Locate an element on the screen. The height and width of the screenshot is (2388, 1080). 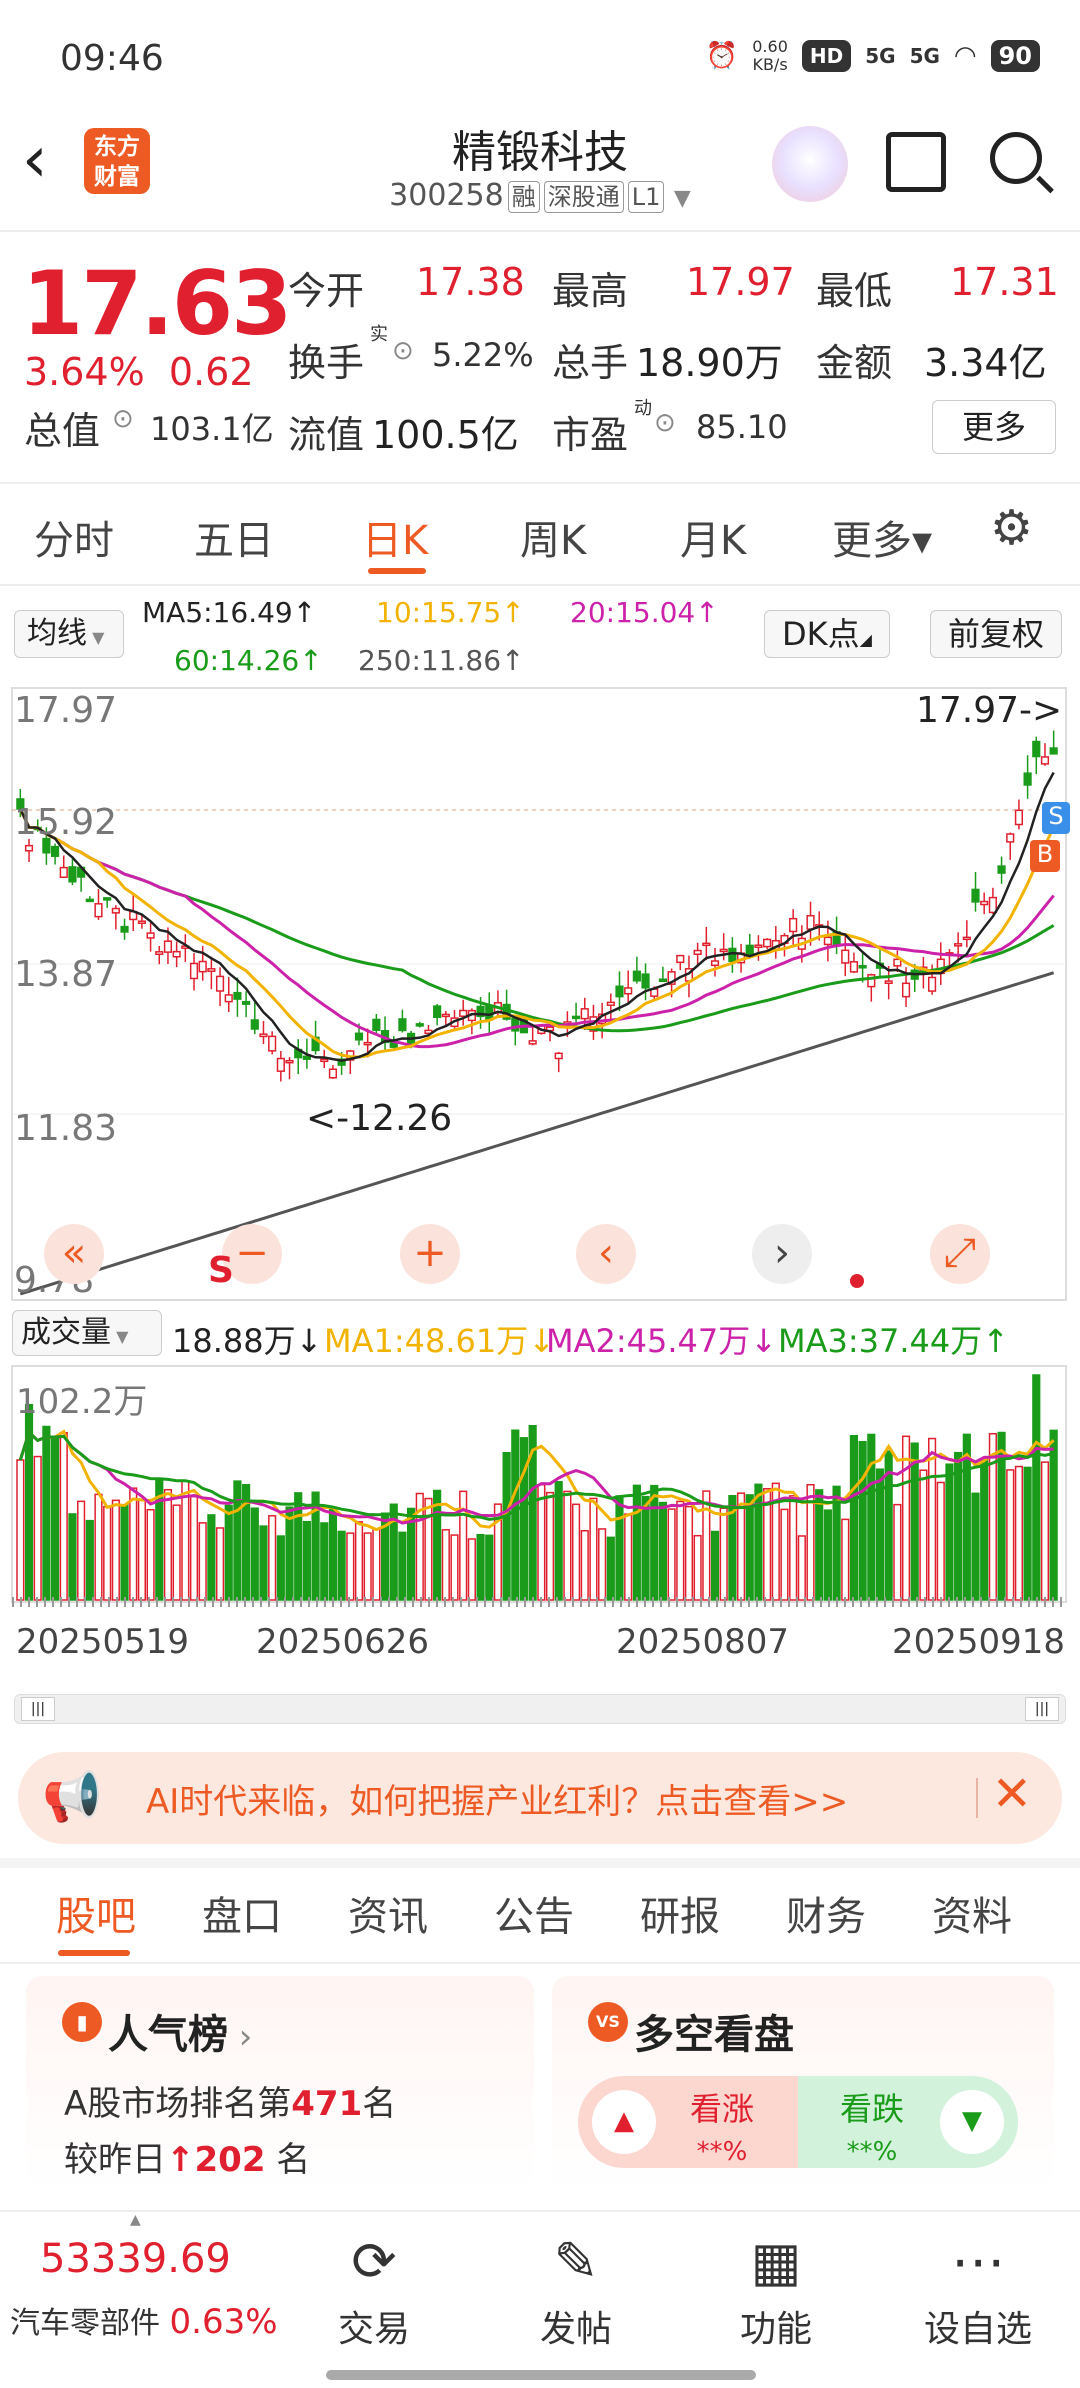
dk-point-button: DK点◢ is located at coordinates (827, 634).